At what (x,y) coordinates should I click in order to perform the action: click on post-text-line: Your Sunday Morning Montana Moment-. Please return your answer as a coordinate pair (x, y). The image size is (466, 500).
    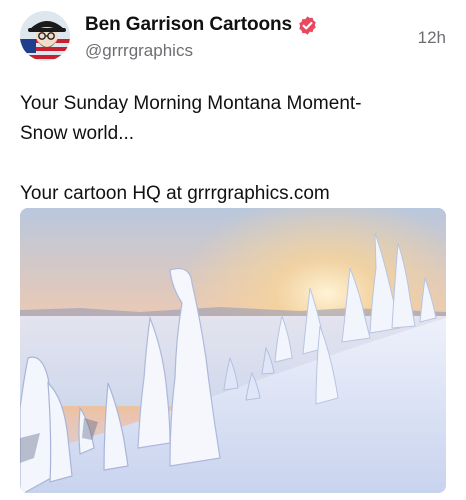
    Looking at the image, I should click on (191, 103).